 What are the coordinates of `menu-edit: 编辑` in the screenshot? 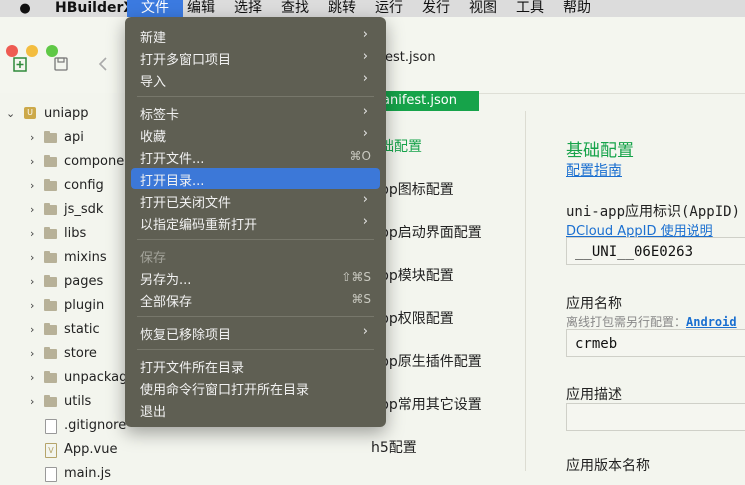 It's located at (201, 8).